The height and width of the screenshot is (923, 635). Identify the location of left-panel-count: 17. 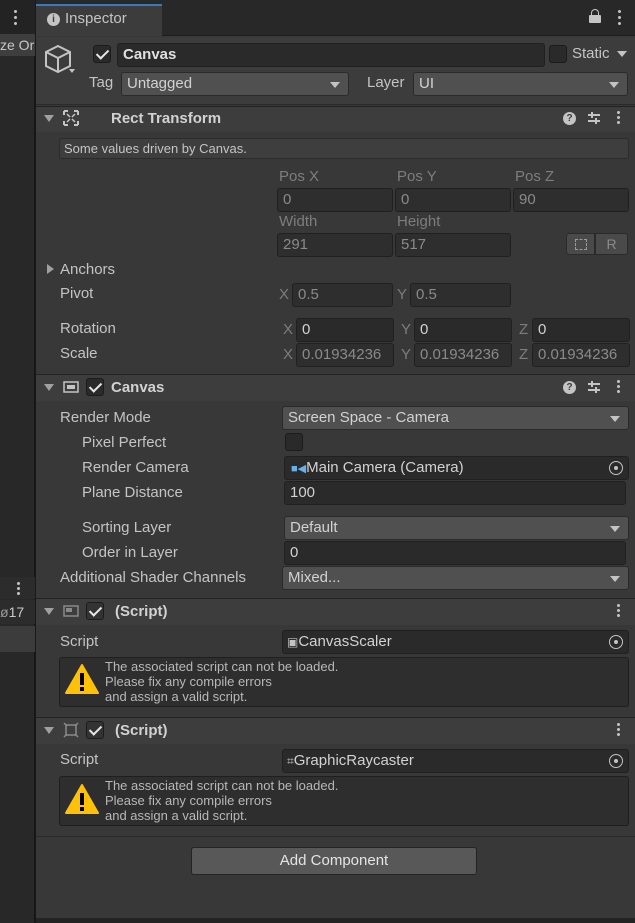
(16, 612).